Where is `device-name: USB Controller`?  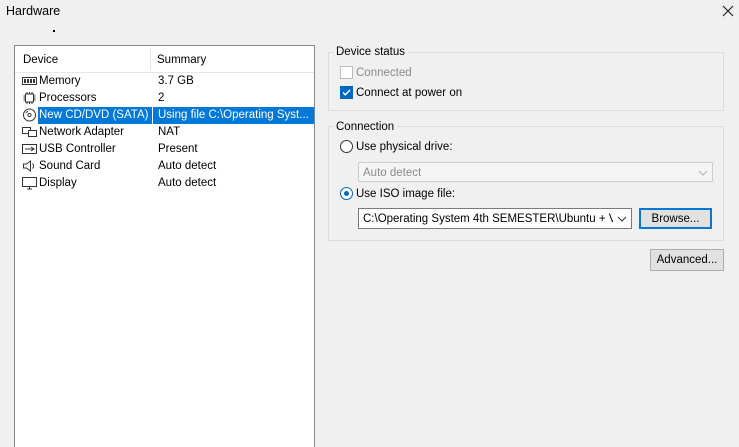
device-name: USB Controller is located at coordinates (77, 149).